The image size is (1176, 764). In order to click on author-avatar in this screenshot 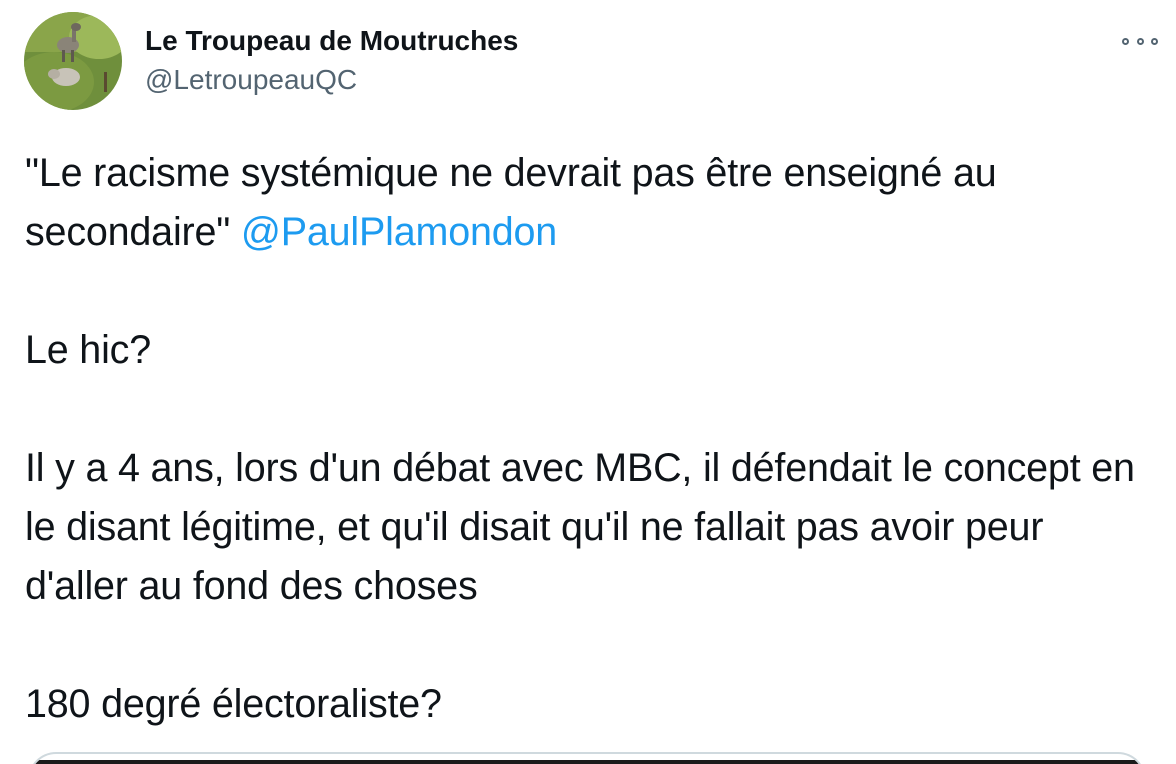, I will do `click(73, 61)`.